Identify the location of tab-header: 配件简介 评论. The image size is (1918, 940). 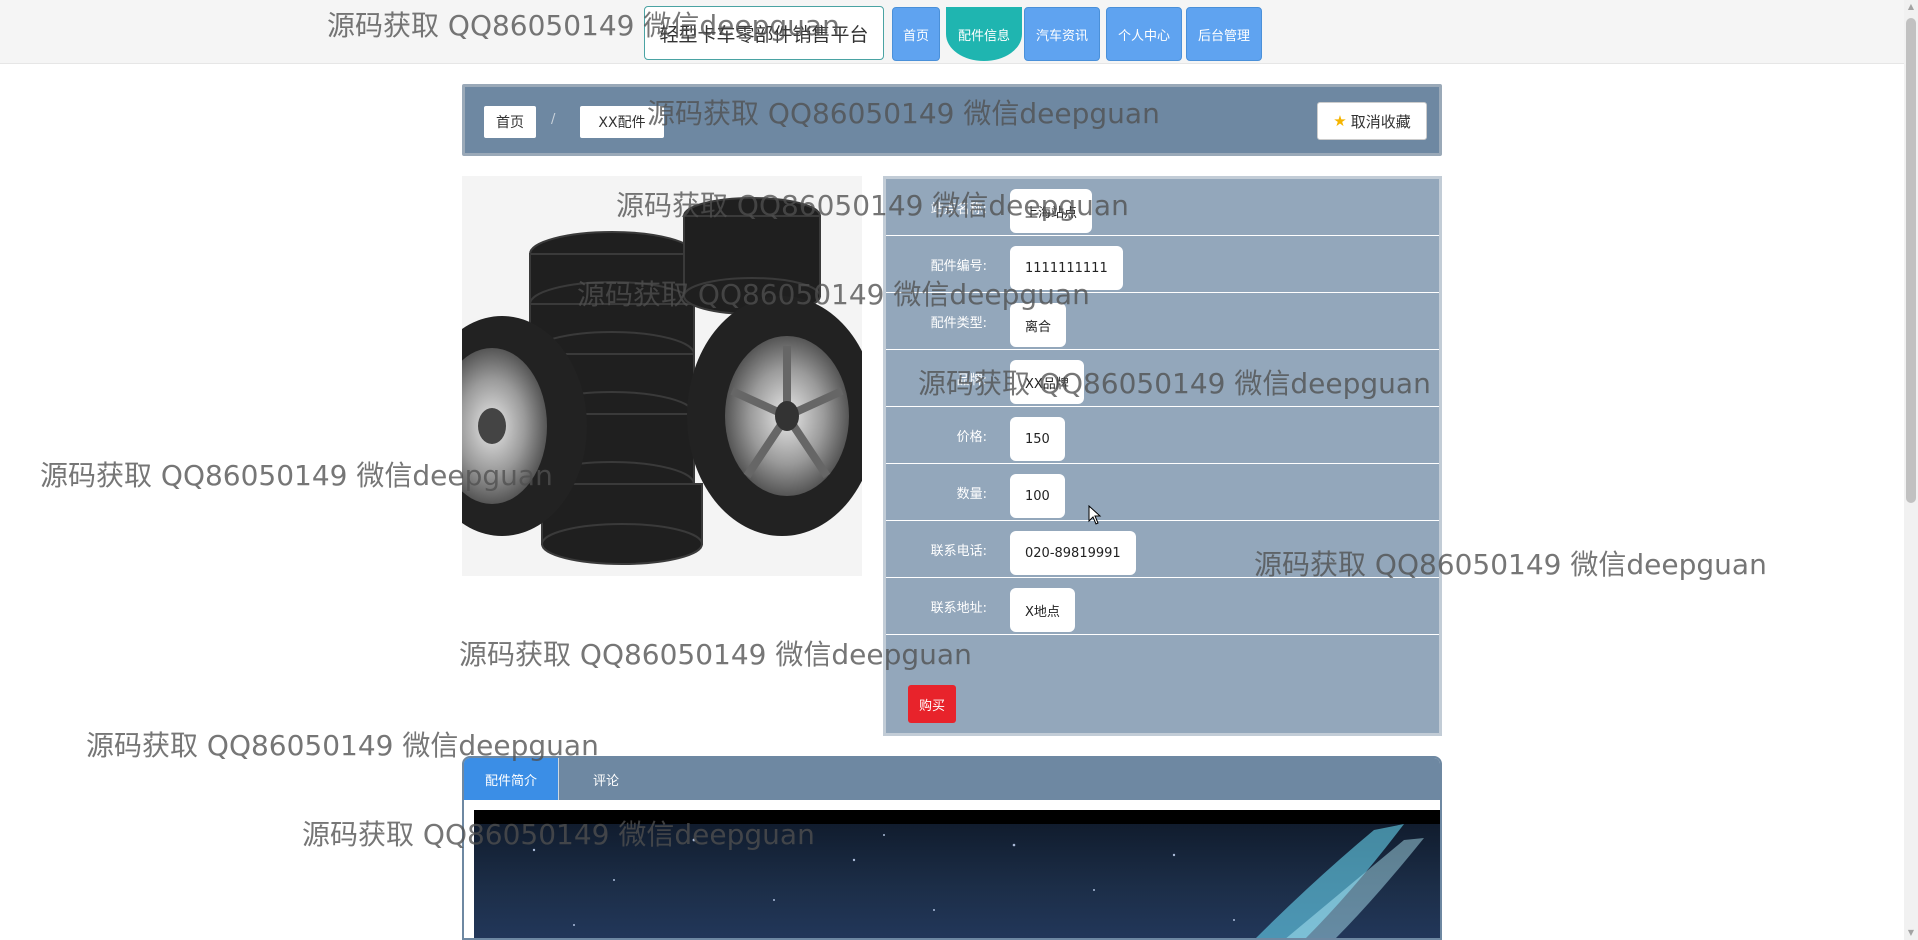
(952, 779).